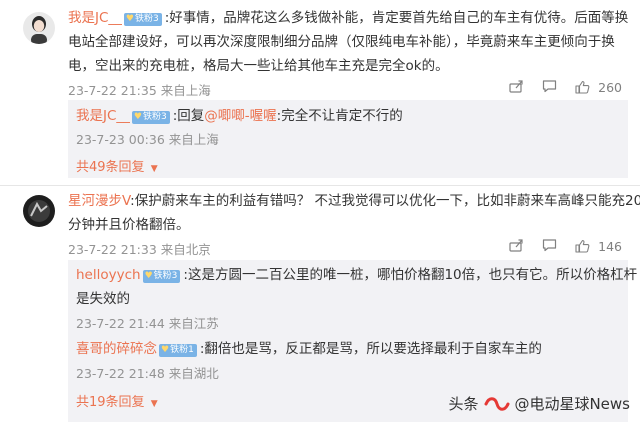 This screenshot has width=640, height=422. I want to click on reply-content: :翻倍也是骂，反正都是骂，所以要选择最利于自家车主的, so click(370, 349).